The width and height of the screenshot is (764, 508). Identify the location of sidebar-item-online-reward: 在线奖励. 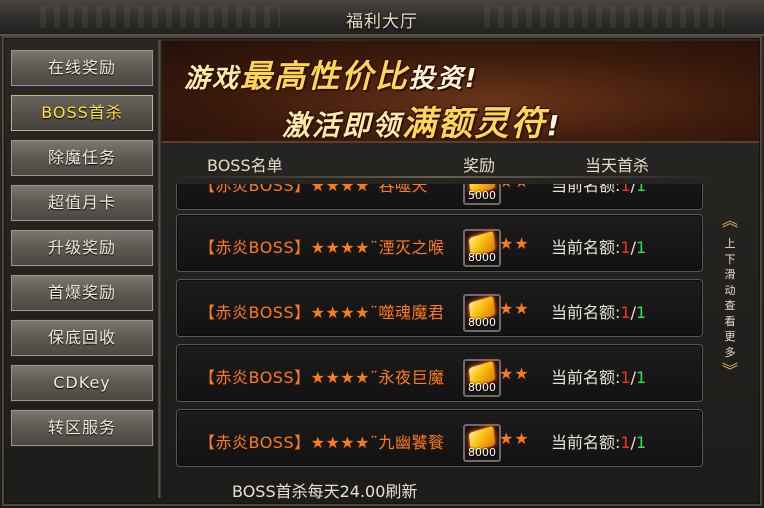
(82, 68).